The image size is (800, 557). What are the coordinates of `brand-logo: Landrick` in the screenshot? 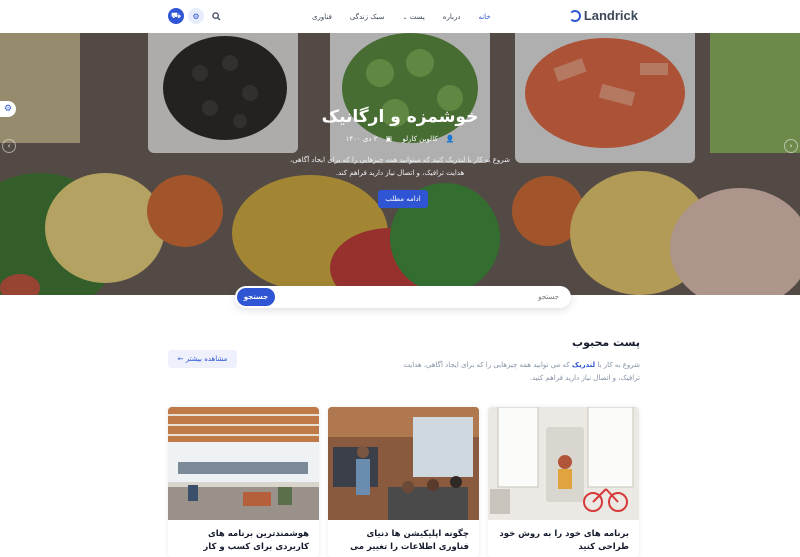 It's located at (603, 15).